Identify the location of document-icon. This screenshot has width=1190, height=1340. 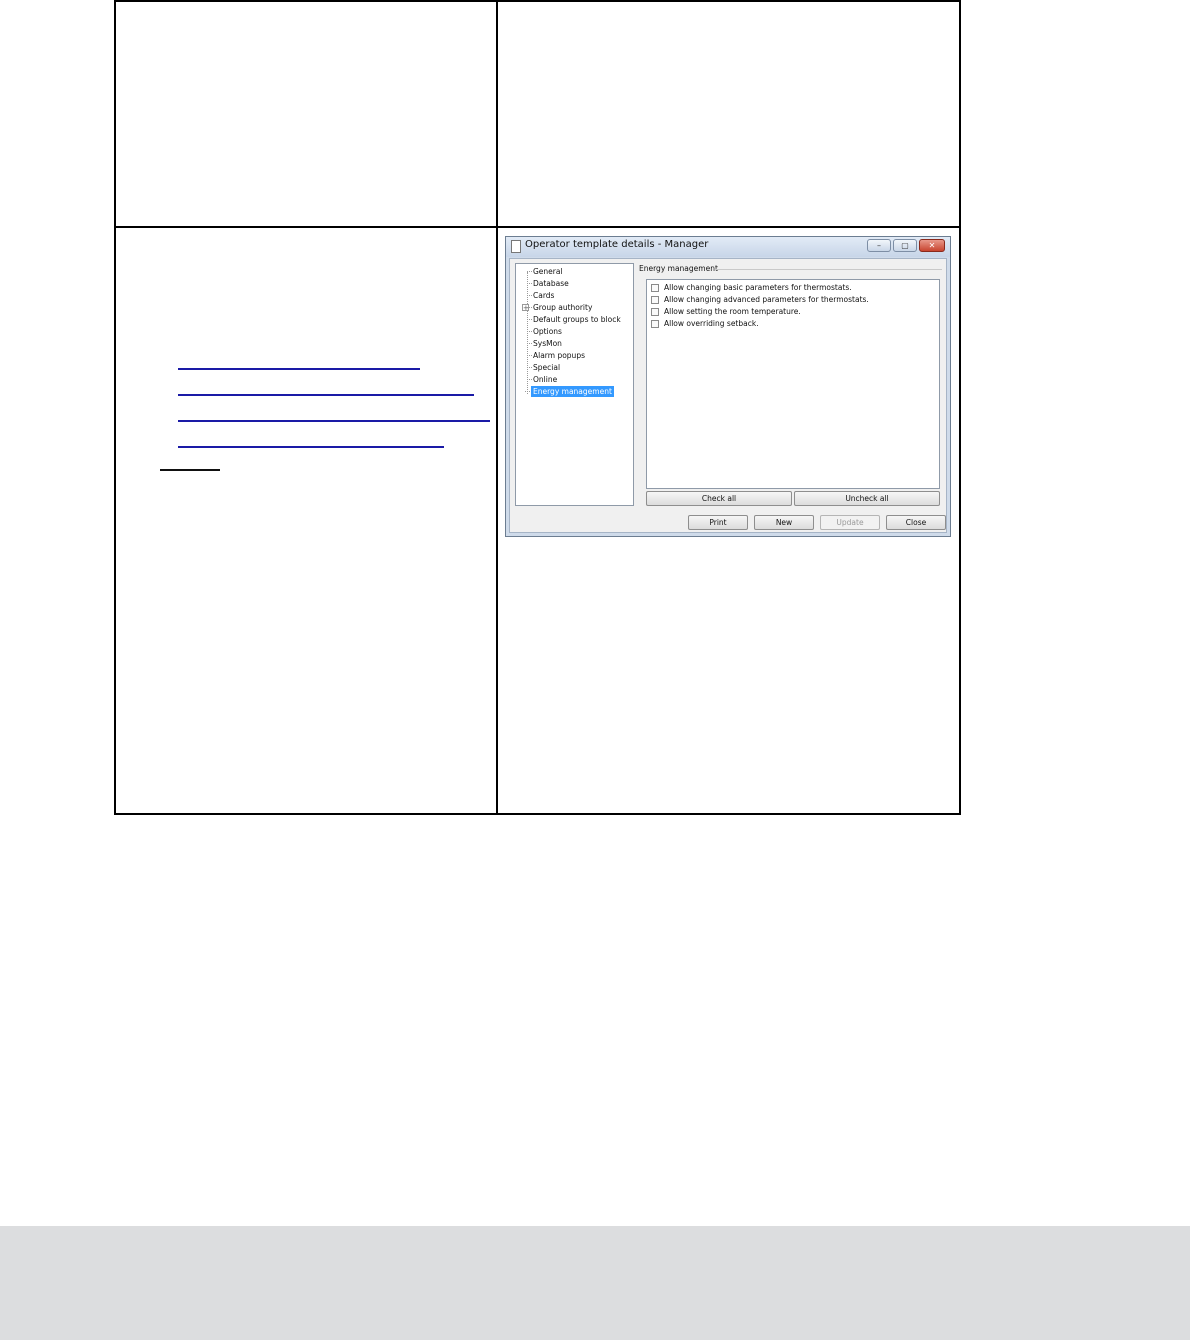
(516, 246).